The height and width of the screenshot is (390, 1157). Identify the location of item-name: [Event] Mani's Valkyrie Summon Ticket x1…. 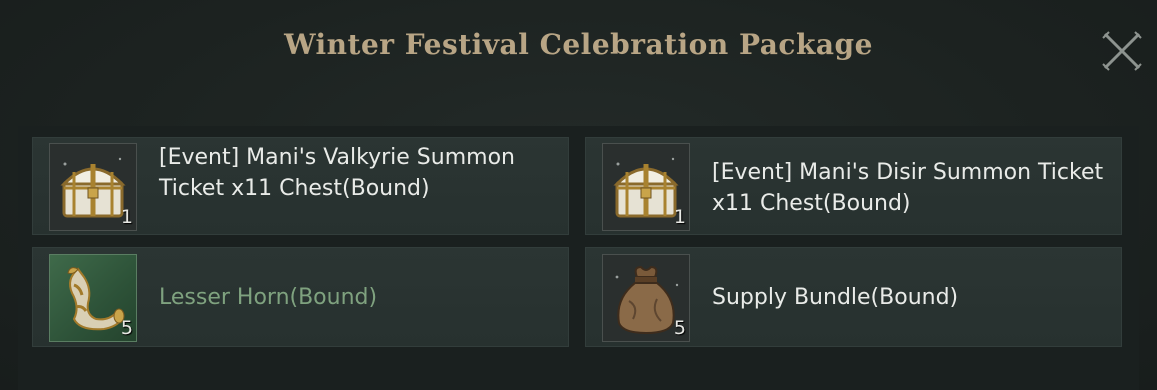
(337, 173).